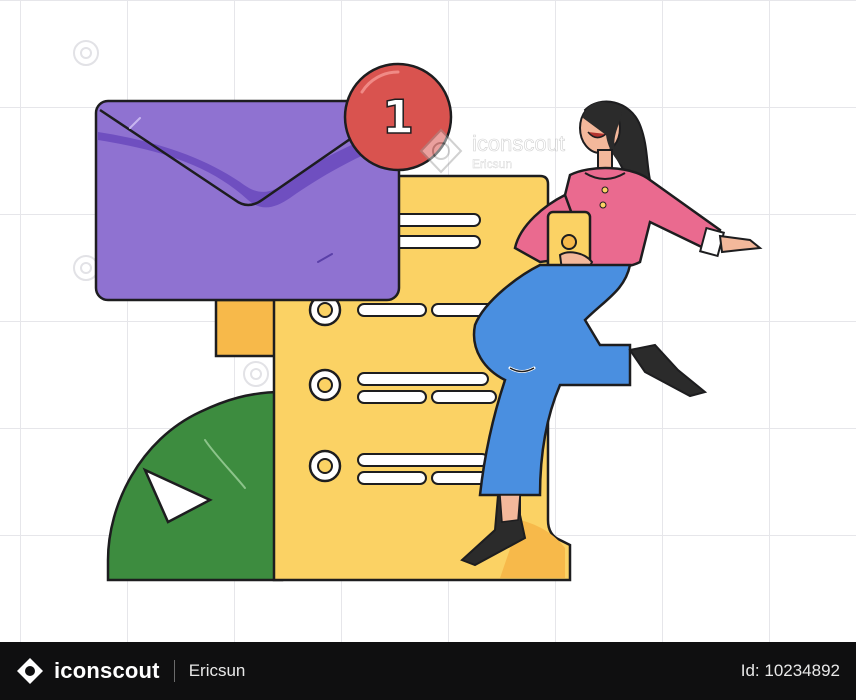 This screenshot has width=856, height=700. I want to click on badge-count: 1, so click(398, 117).